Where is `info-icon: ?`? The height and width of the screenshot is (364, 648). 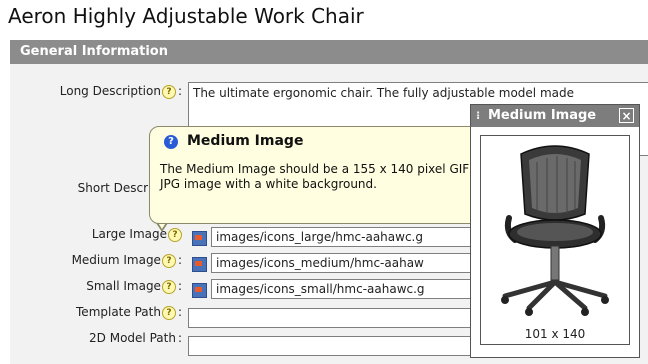
info-icon: ? is located at coordinates (171, 142).